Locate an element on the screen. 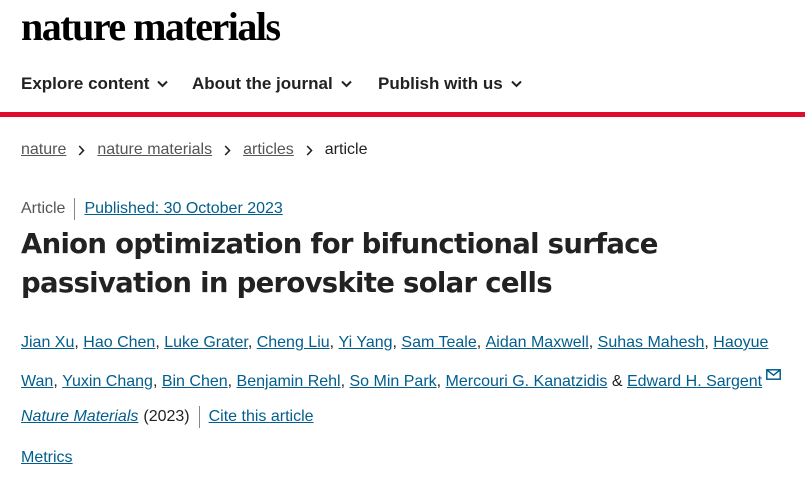 Image resolution: width=805 pixels, height=477 pixels. article-meta: Article Published: 30 October 2023 is located at coordinates (152, 209).